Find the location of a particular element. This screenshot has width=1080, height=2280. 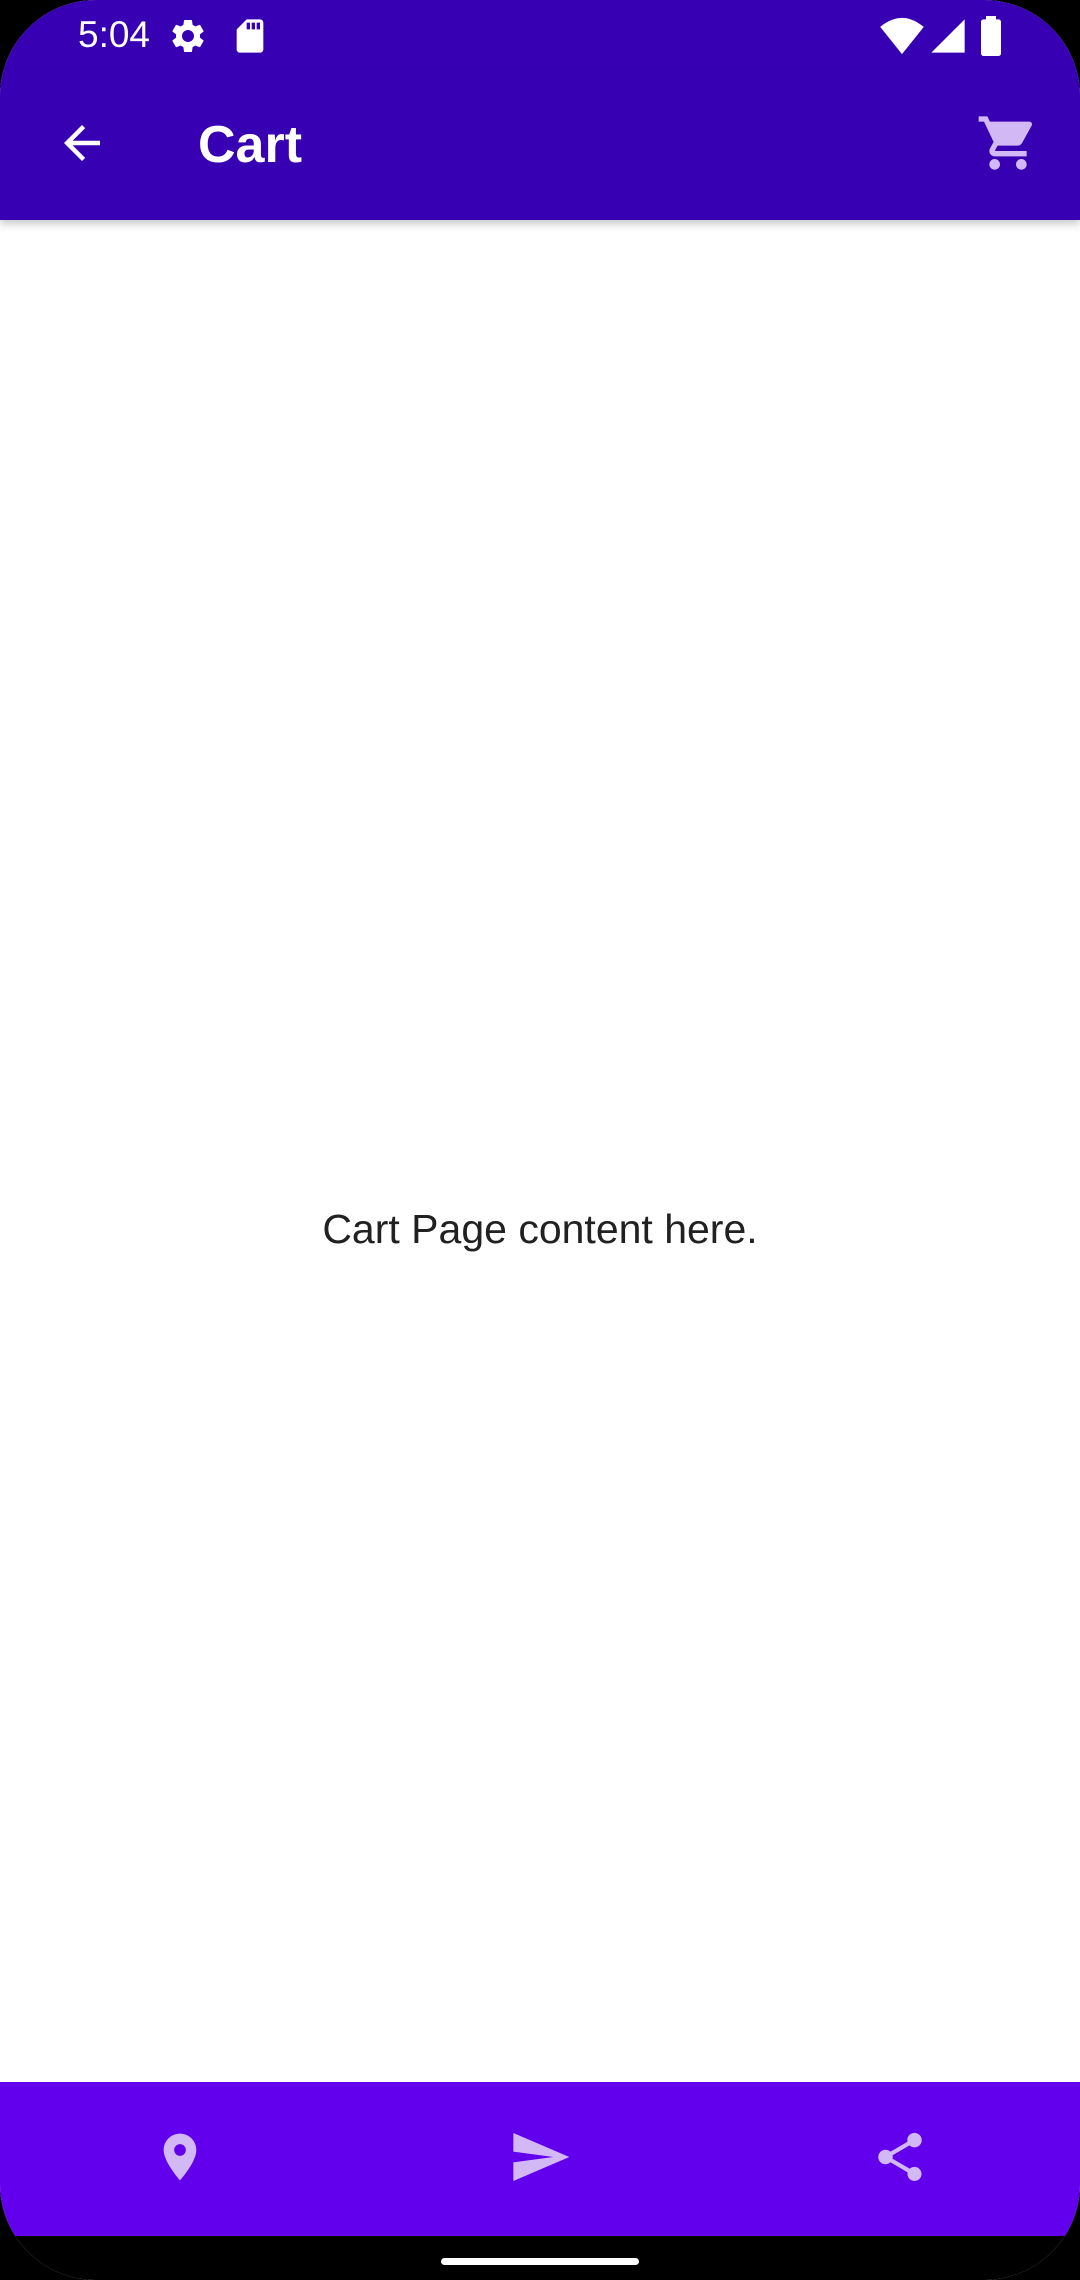

bottom-nav-location is located at coordinates (180, 2159).